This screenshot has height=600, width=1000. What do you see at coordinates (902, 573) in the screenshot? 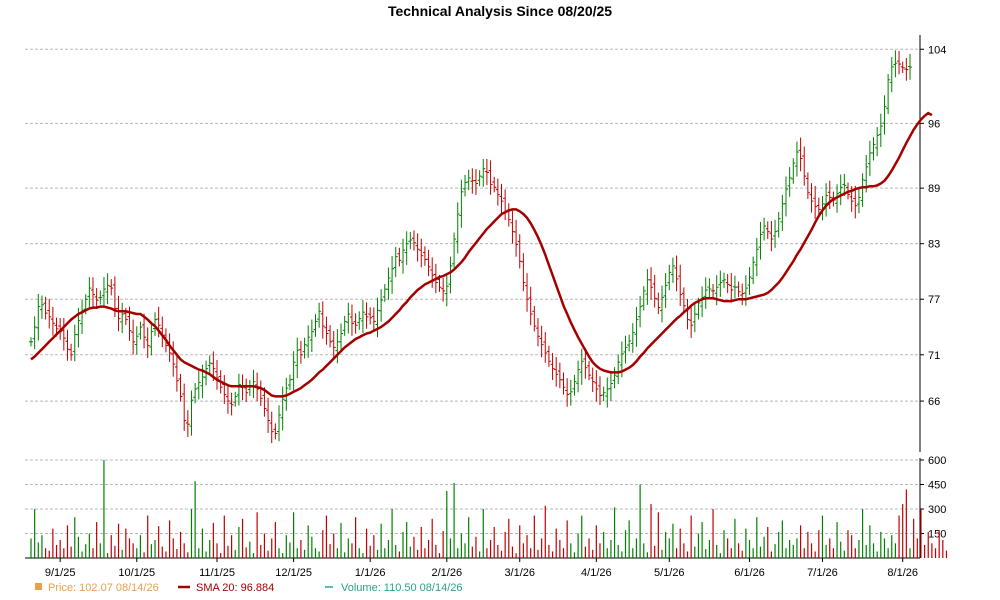
I see `x-tick-label: 8/1/26` at bounding box center [902, 573].